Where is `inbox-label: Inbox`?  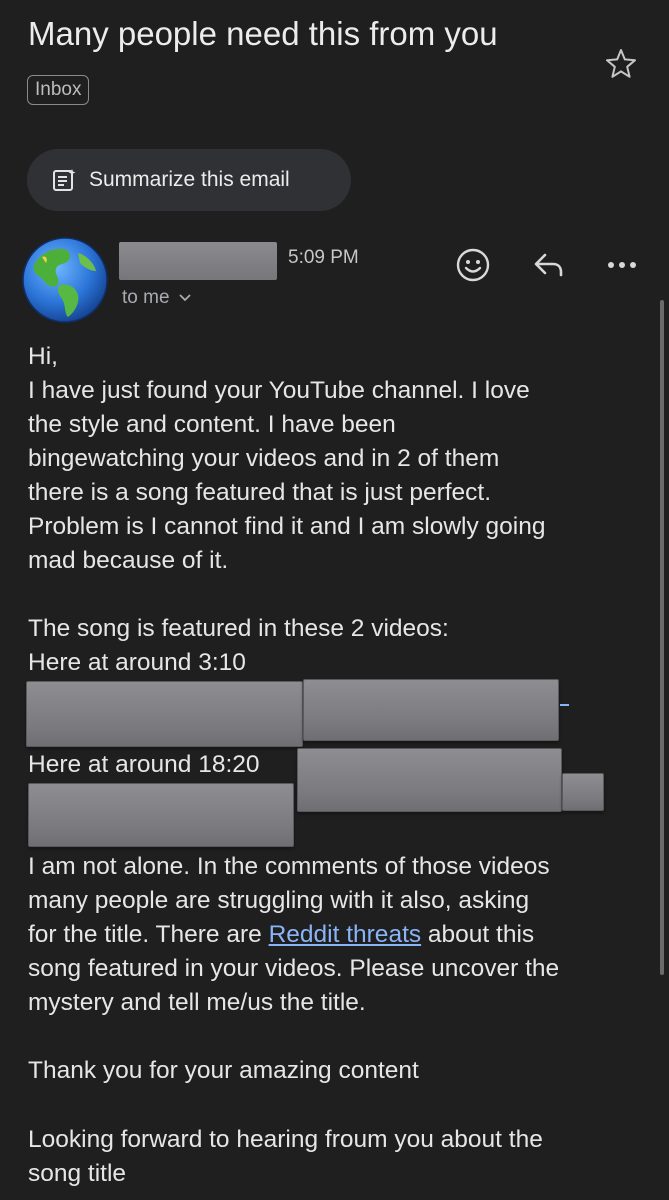 inbox-label: Inbox is located at coordinates (58, 90).